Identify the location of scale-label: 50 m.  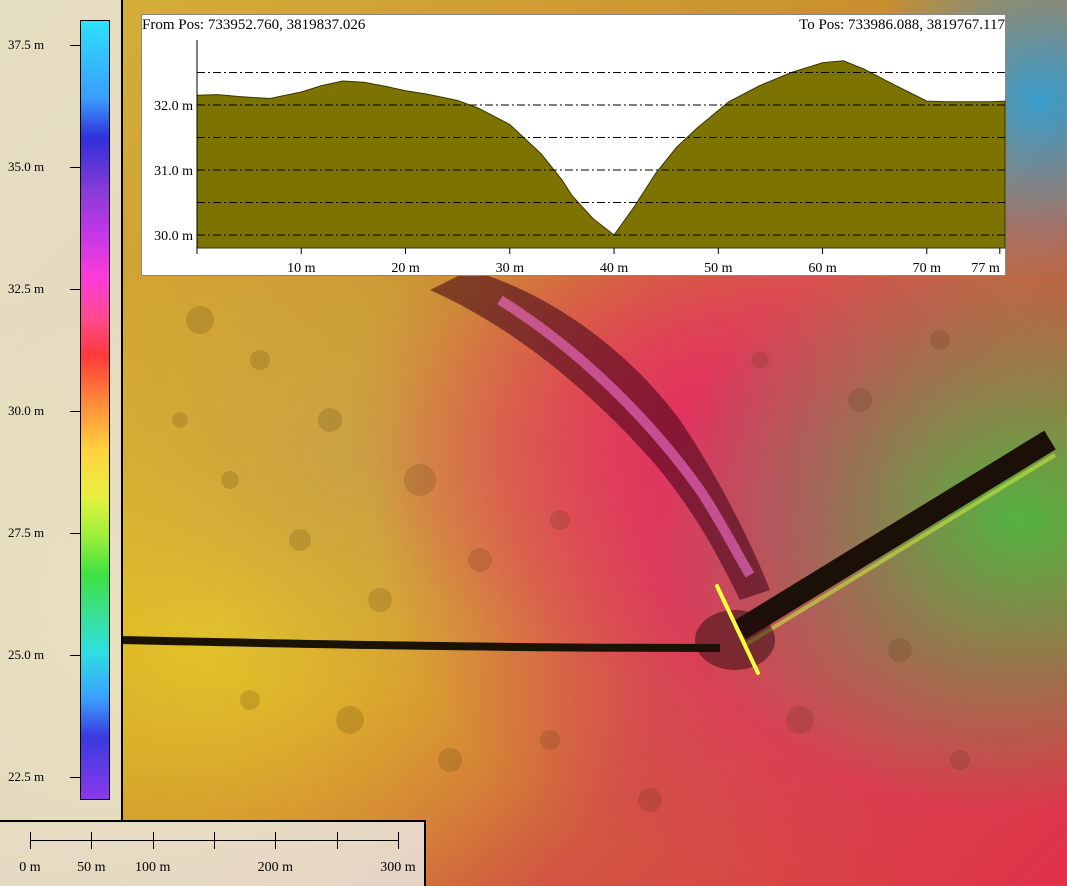
(91, 867).